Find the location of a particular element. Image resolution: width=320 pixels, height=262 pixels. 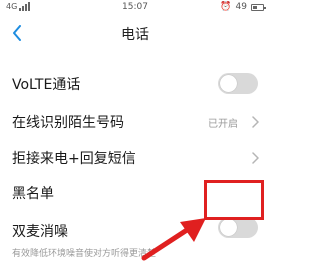

status-right: ⏰ 49 is located at coordinates (243, 7).